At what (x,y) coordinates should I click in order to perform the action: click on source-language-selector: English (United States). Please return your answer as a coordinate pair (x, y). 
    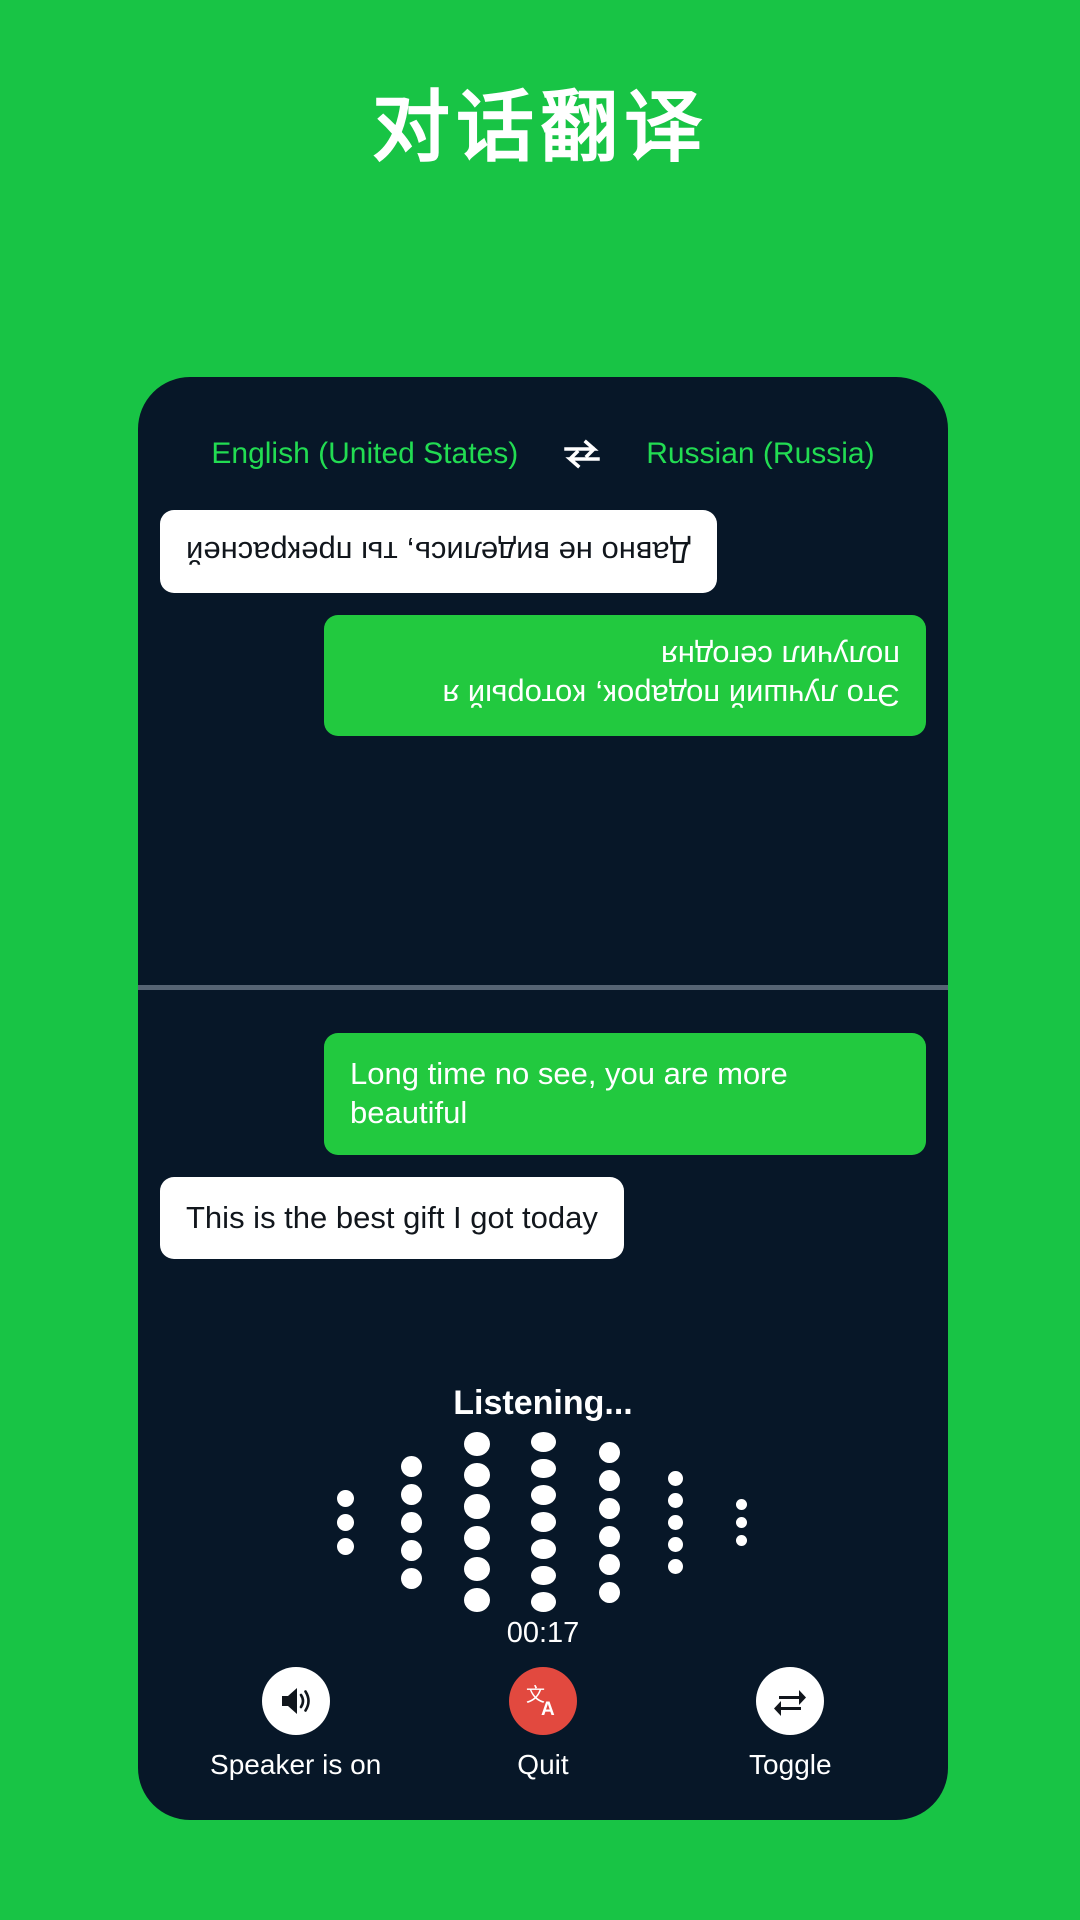
    Looking at the image, I should click on (364, 454).